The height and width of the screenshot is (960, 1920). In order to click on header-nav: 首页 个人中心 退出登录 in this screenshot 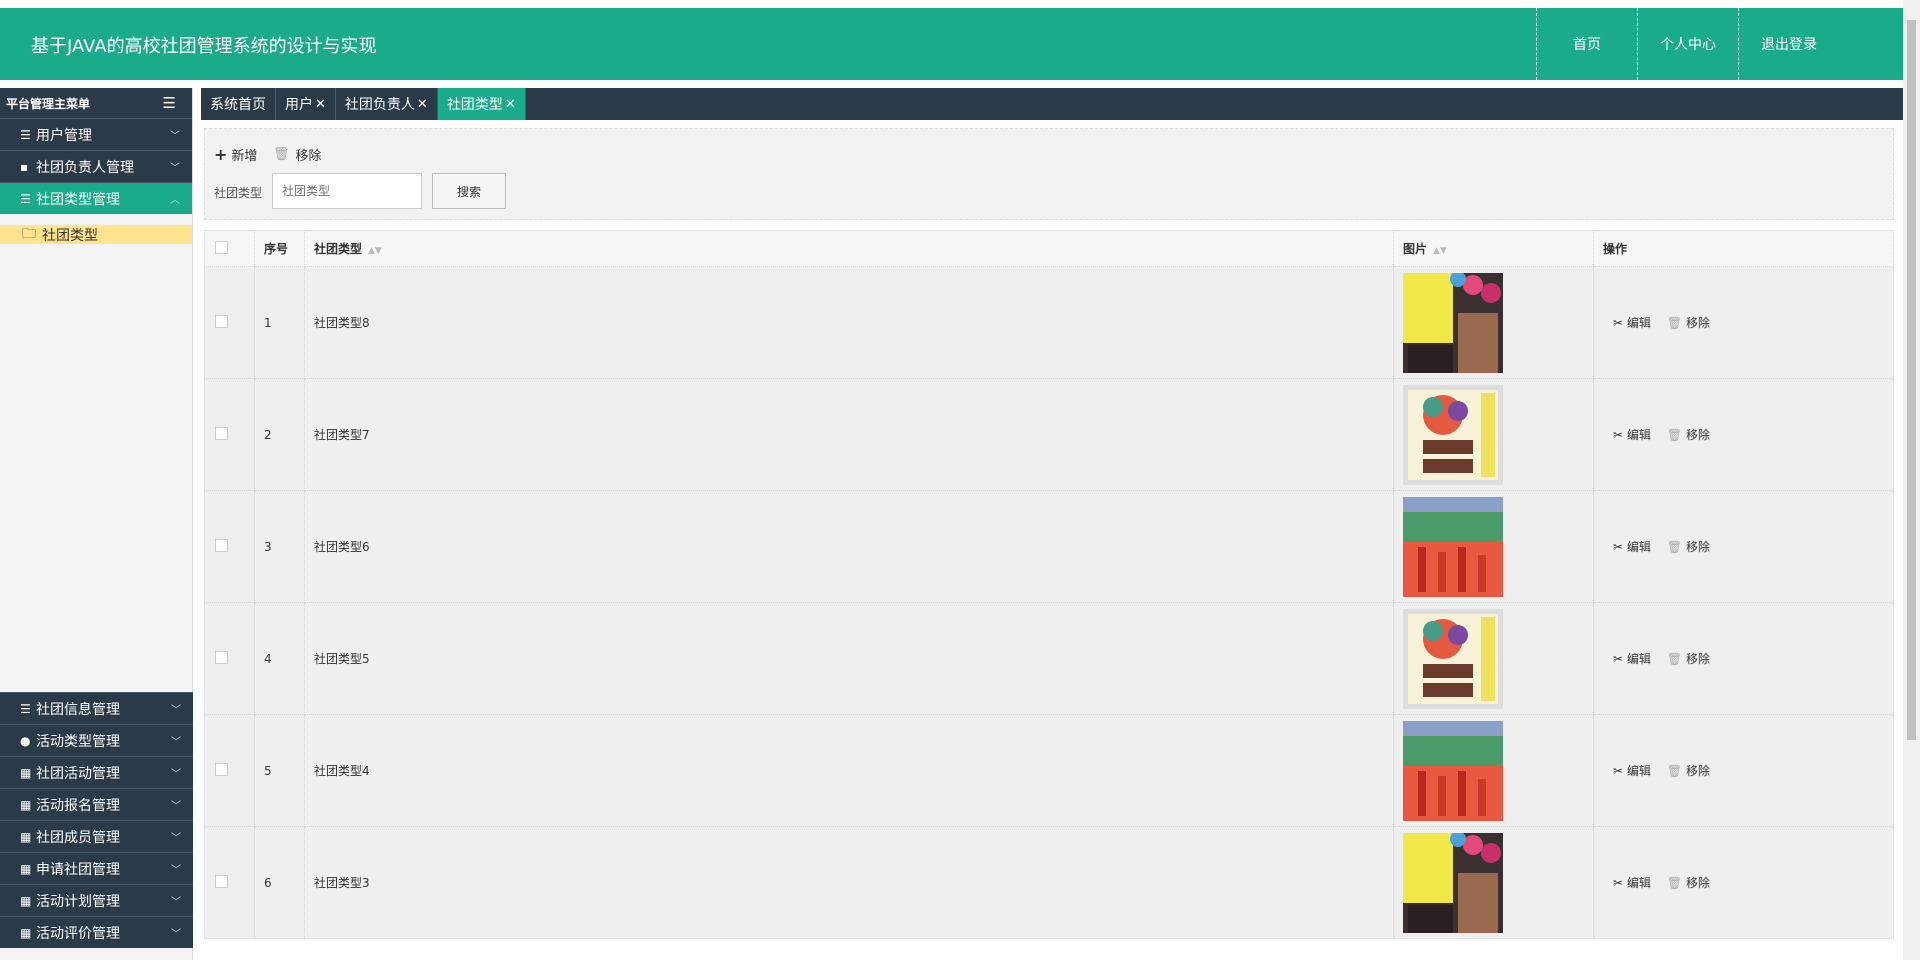, I will do `click(1719, 44)`.